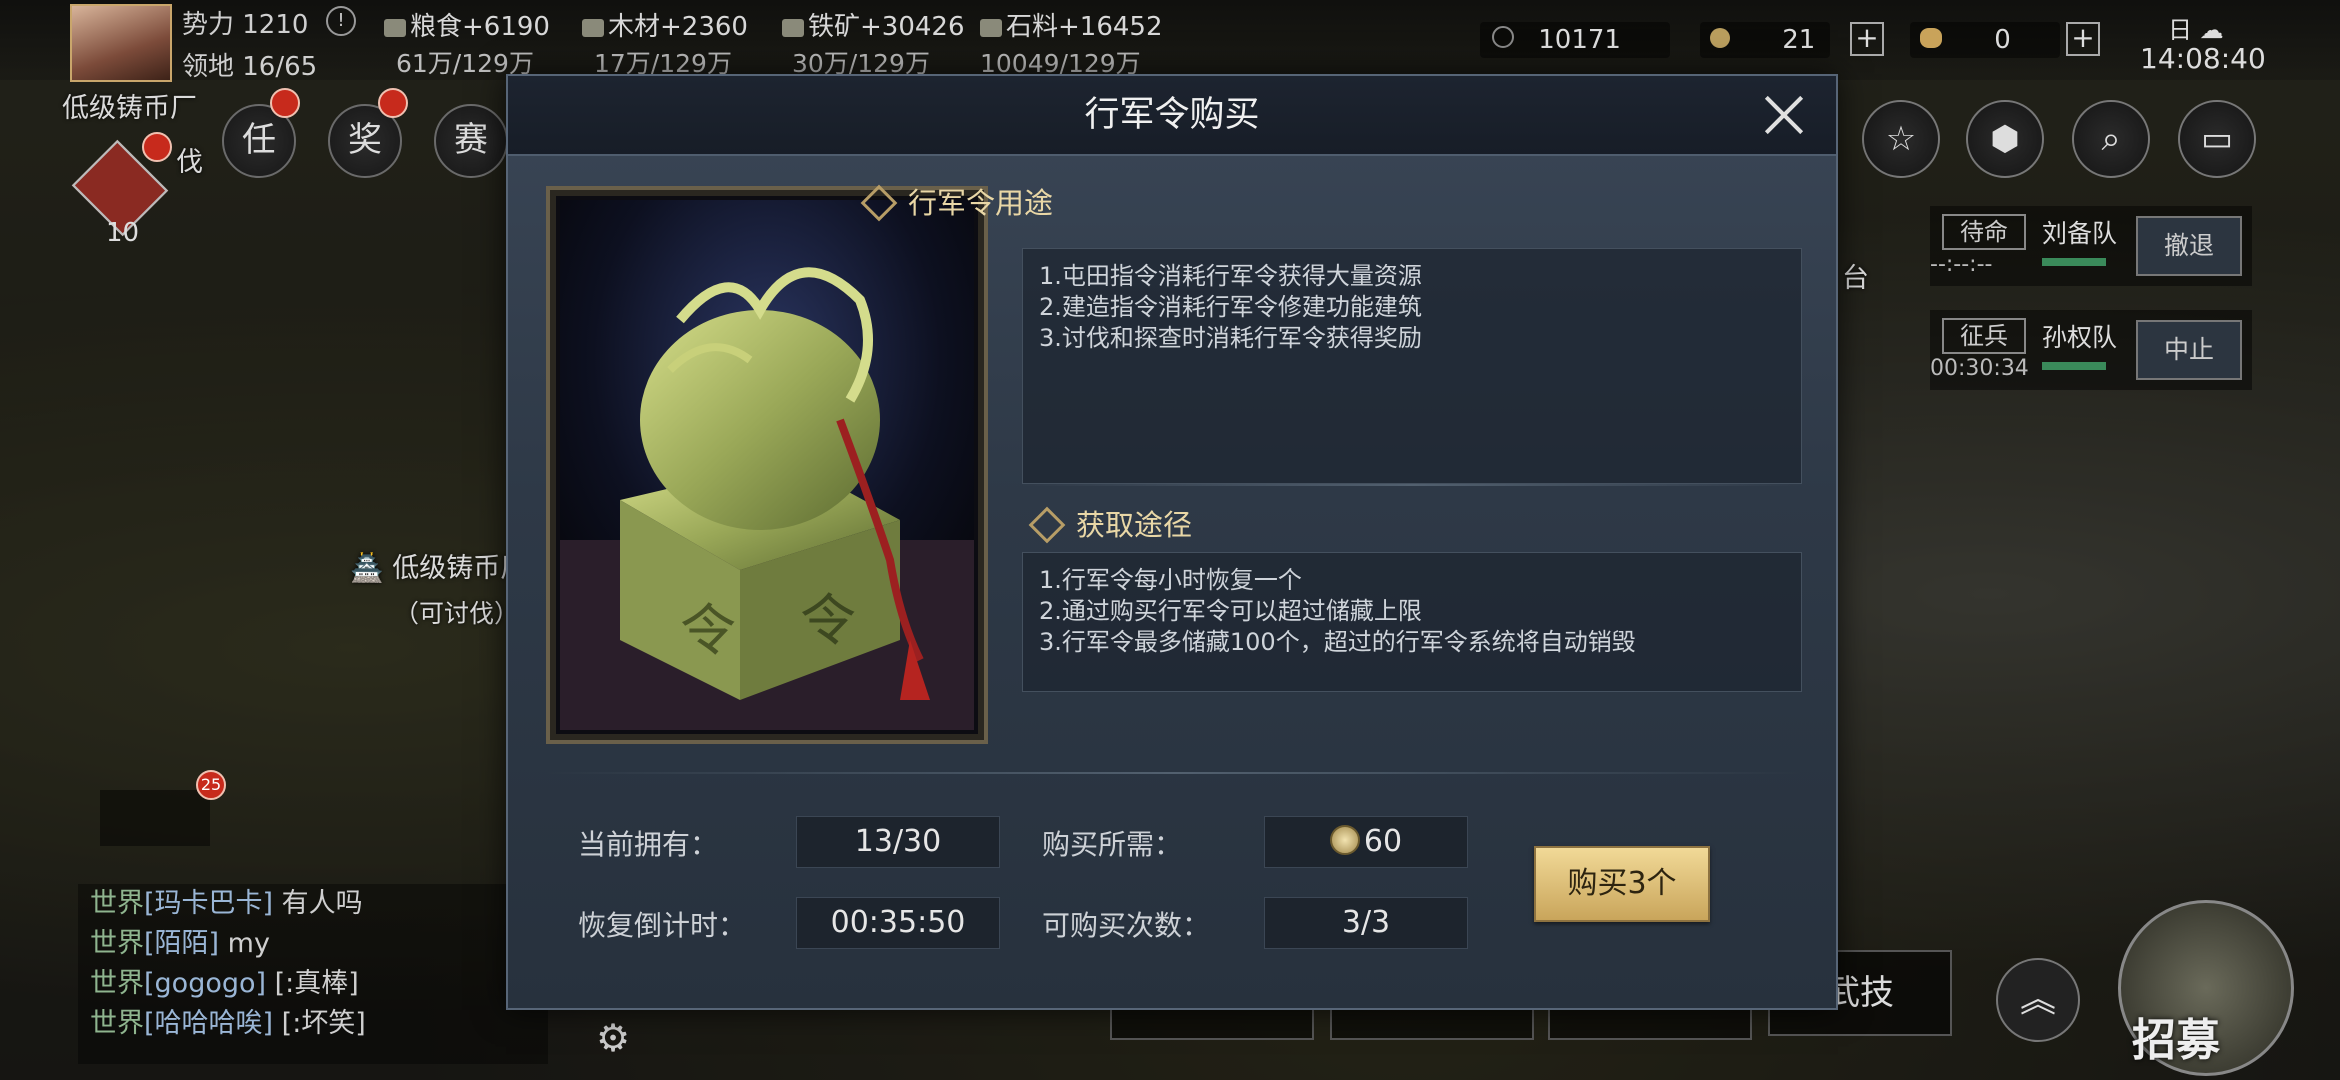 The image size is (2340, 1080). I want to click on owned-value: 13/30, so click(898, 842).